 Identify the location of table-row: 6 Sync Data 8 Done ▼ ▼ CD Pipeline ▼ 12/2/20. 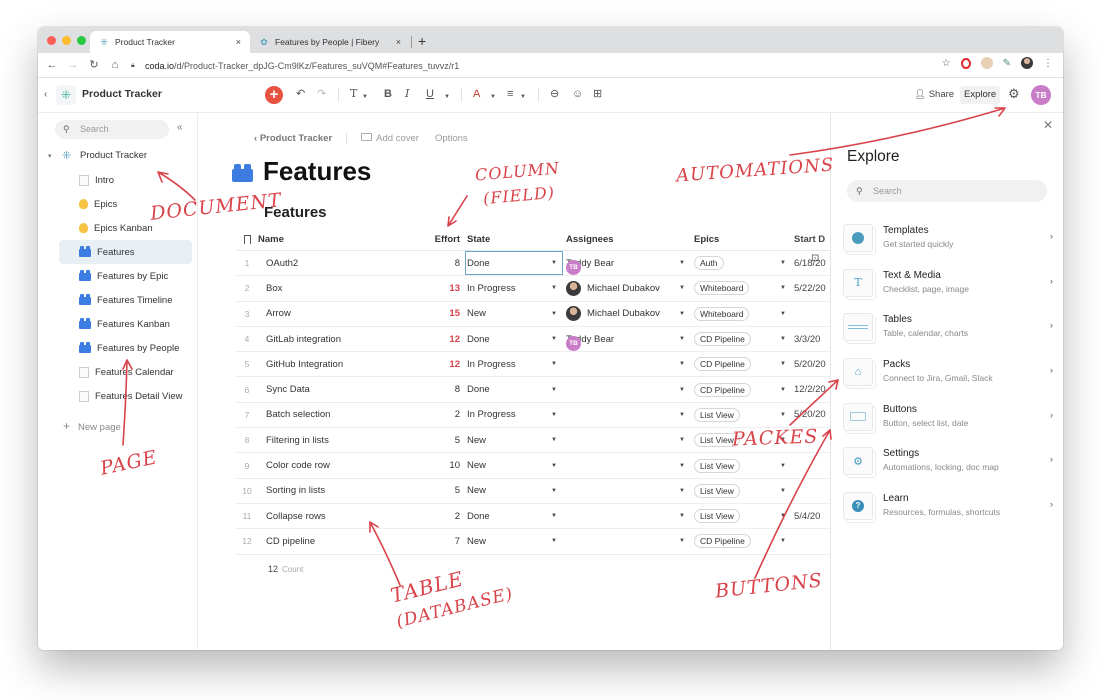
(533, 390).